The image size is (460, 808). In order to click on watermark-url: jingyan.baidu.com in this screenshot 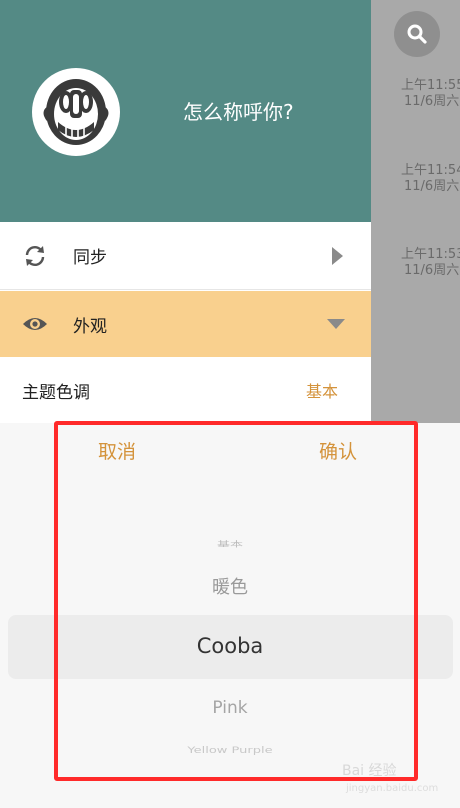, I will do `click(392, 788)`.